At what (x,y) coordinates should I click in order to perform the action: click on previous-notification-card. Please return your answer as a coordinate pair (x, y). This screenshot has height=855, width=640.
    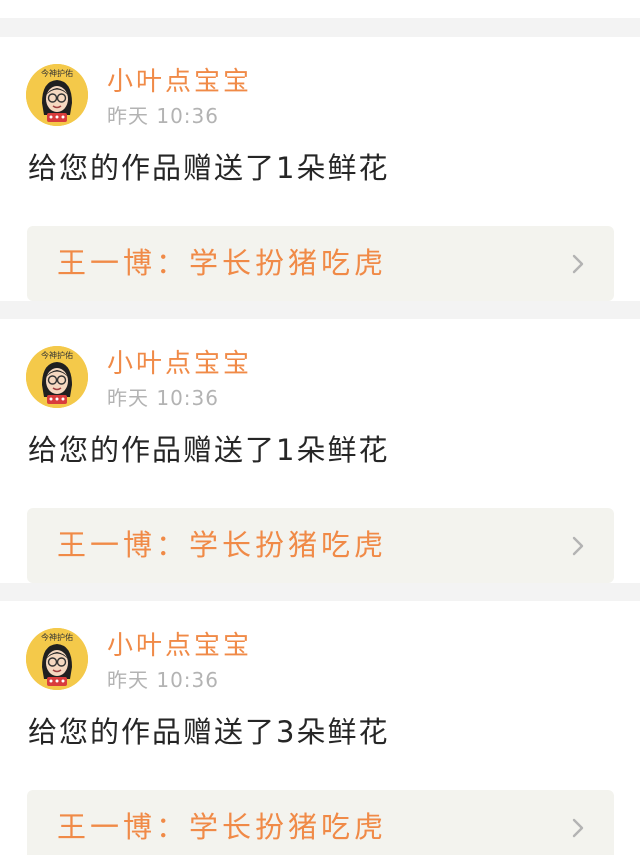
    Looking at the image, I should click on (320, 9).